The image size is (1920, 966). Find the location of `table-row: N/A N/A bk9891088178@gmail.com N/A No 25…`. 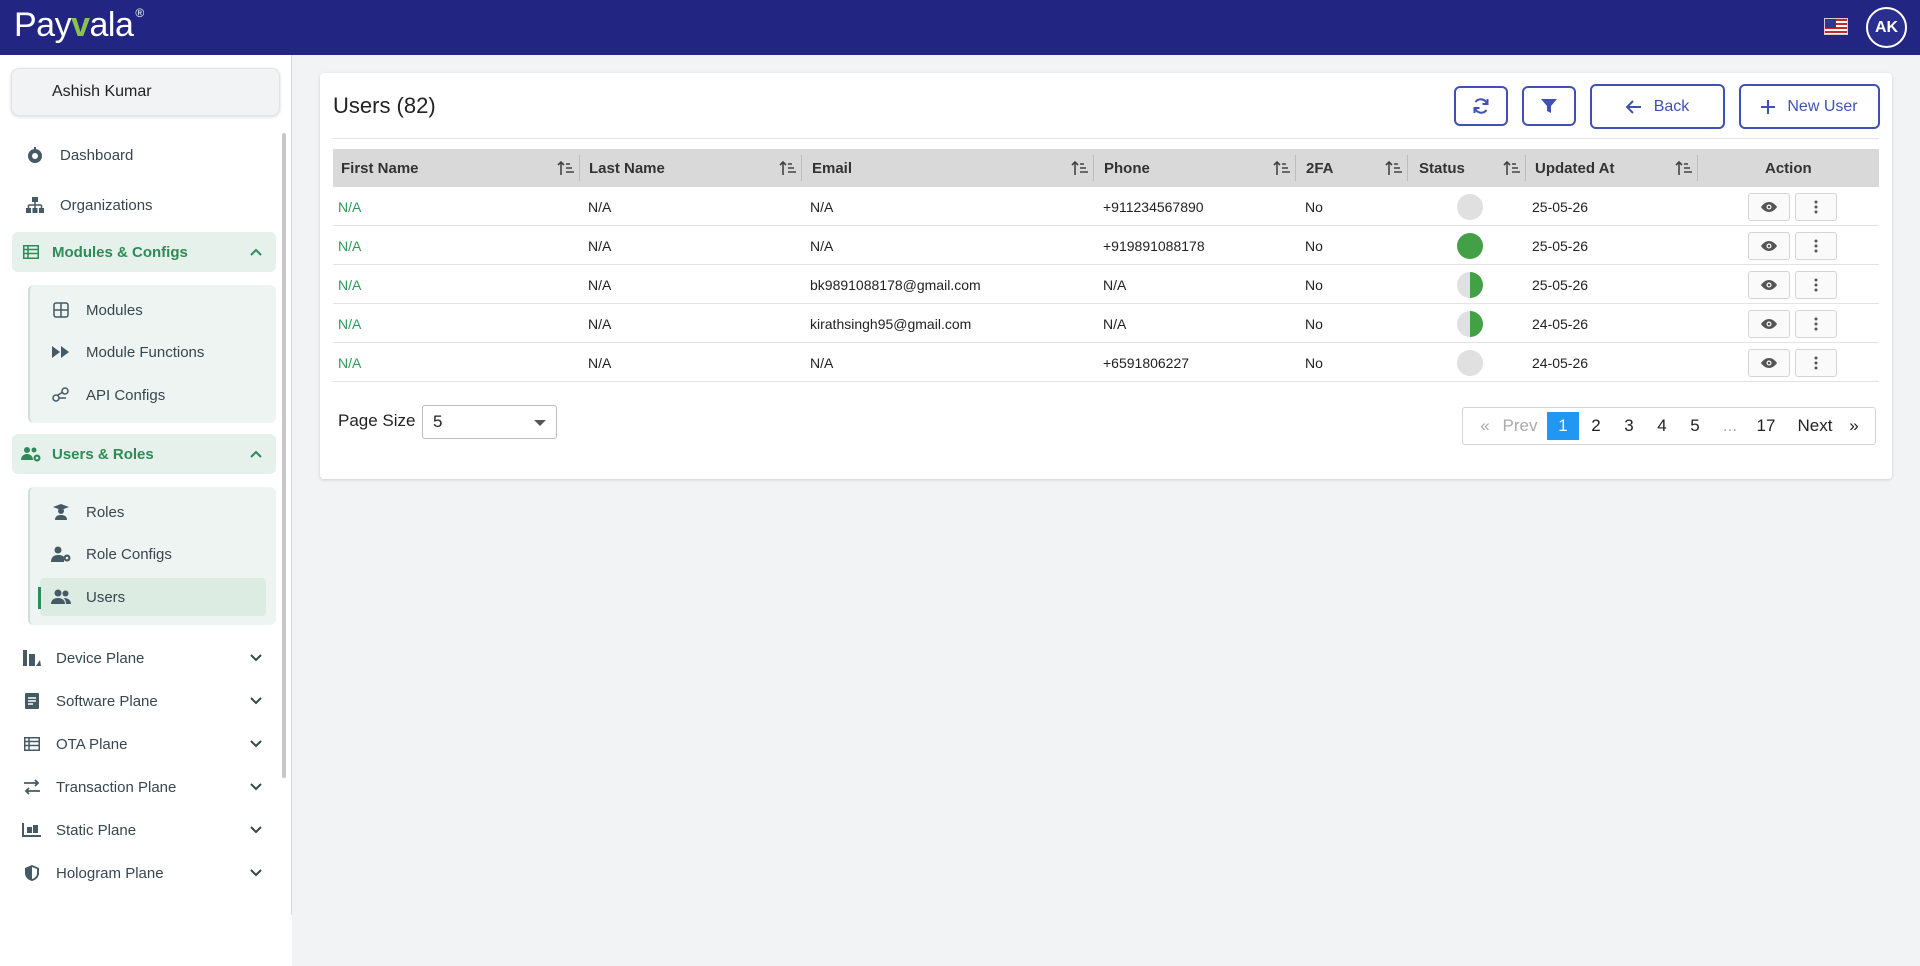

table-row: N/A N/A bk9891088178@gmail.com N/A No 25… is located at coordinates (1106, 284).